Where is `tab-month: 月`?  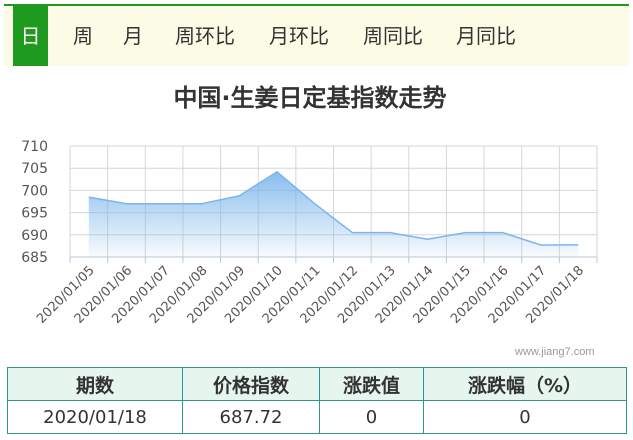
tab-month: 月 is located at coordinates (133, 36).